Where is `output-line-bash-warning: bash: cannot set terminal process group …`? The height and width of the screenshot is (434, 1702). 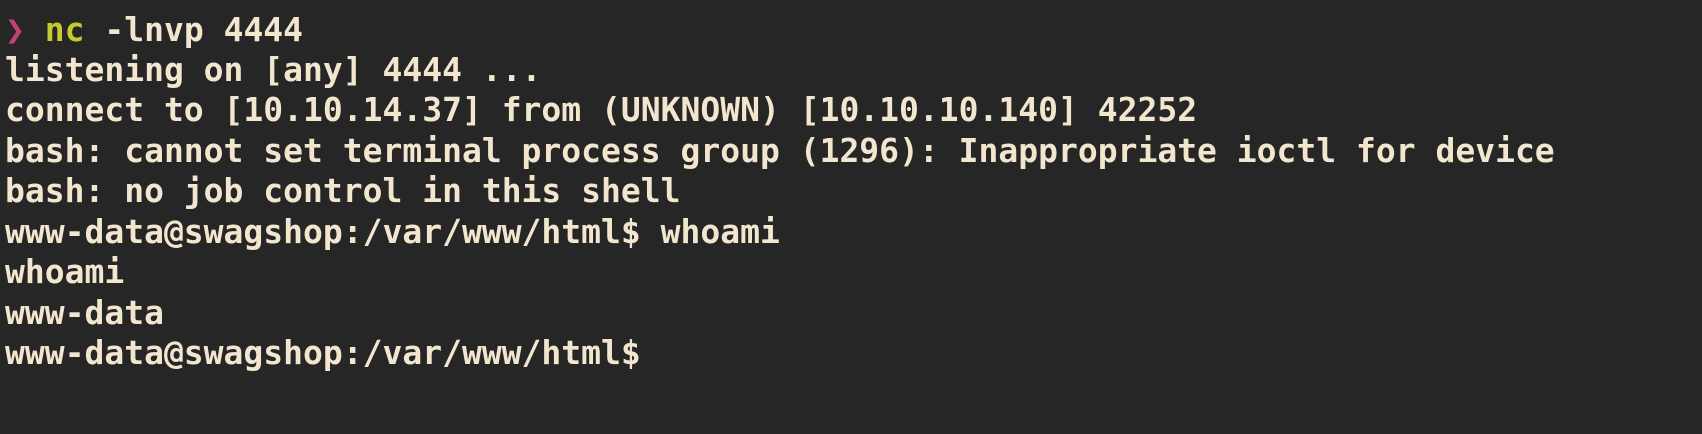
output-line-bash-warning: bash: cannot set terminal process group … is located at coordinates (780, 150).